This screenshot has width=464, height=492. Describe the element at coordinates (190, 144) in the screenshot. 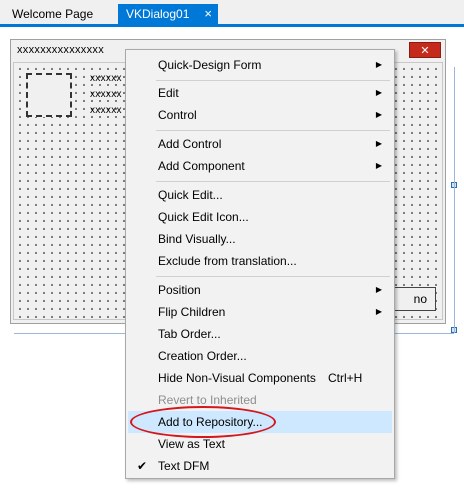

I see `menu-item-label: Add Control` at that location.